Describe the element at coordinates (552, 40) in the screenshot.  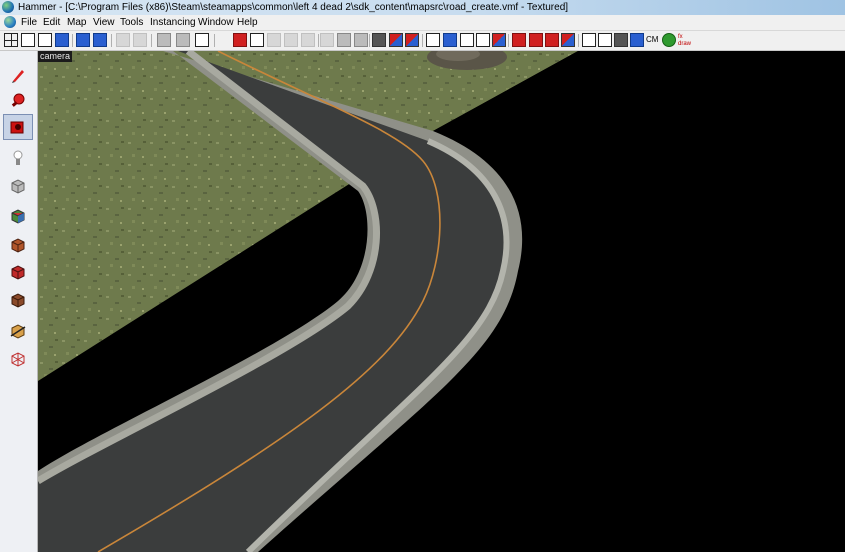
I see `show-connections-icon` at that location.